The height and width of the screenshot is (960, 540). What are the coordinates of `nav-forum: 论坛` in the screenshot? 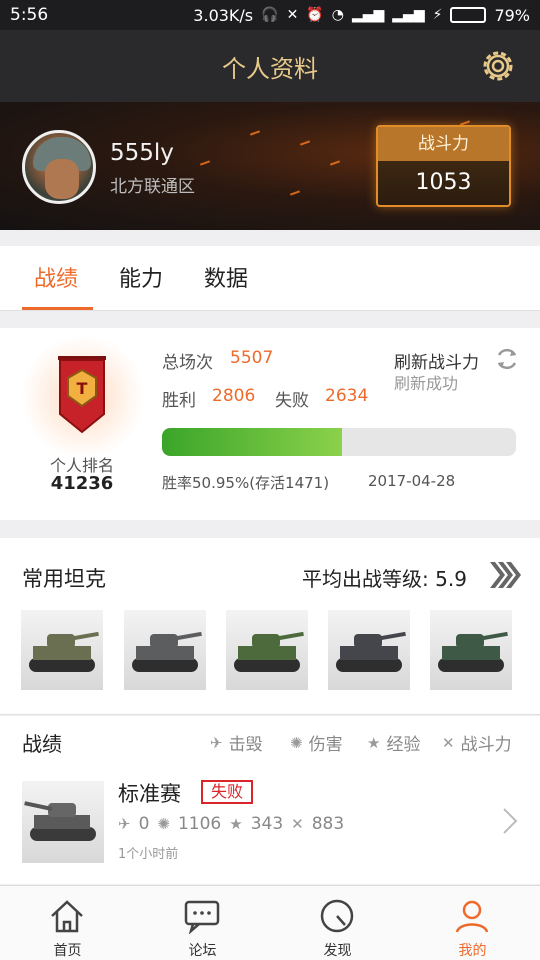 It's located at (202, 923).